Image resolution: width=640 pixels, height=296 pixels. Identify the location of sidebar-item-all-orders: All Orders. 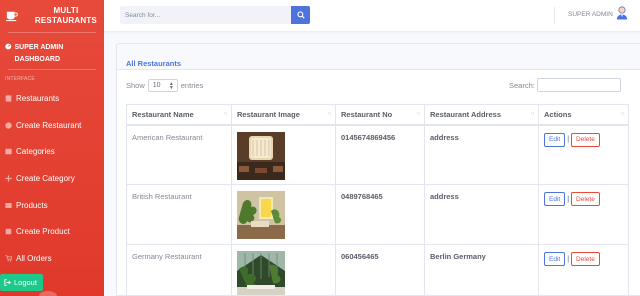
(52, 258).